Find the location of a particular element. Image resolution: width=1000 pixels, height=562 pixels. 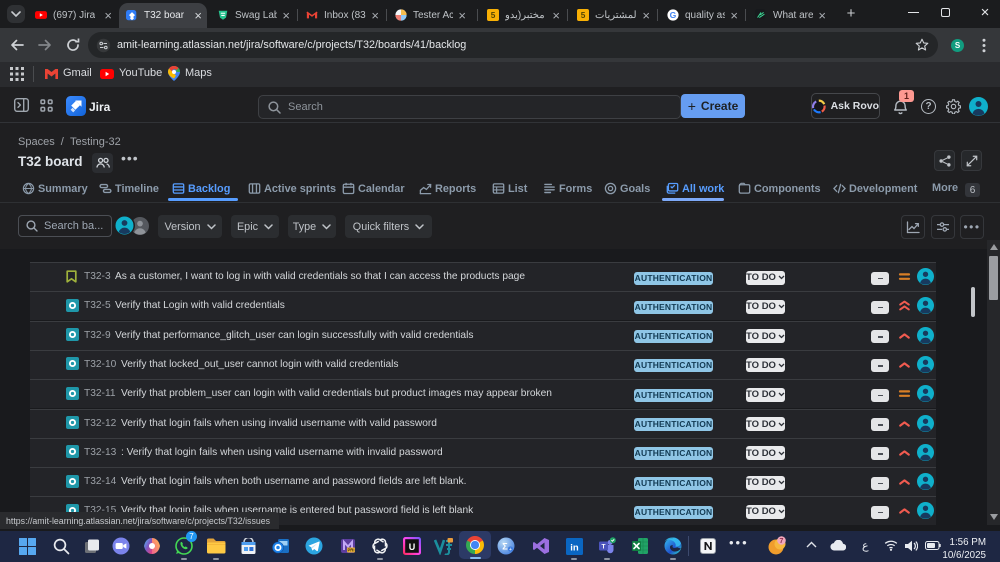

svg-text: 7 is located at coordinates (782, 541).